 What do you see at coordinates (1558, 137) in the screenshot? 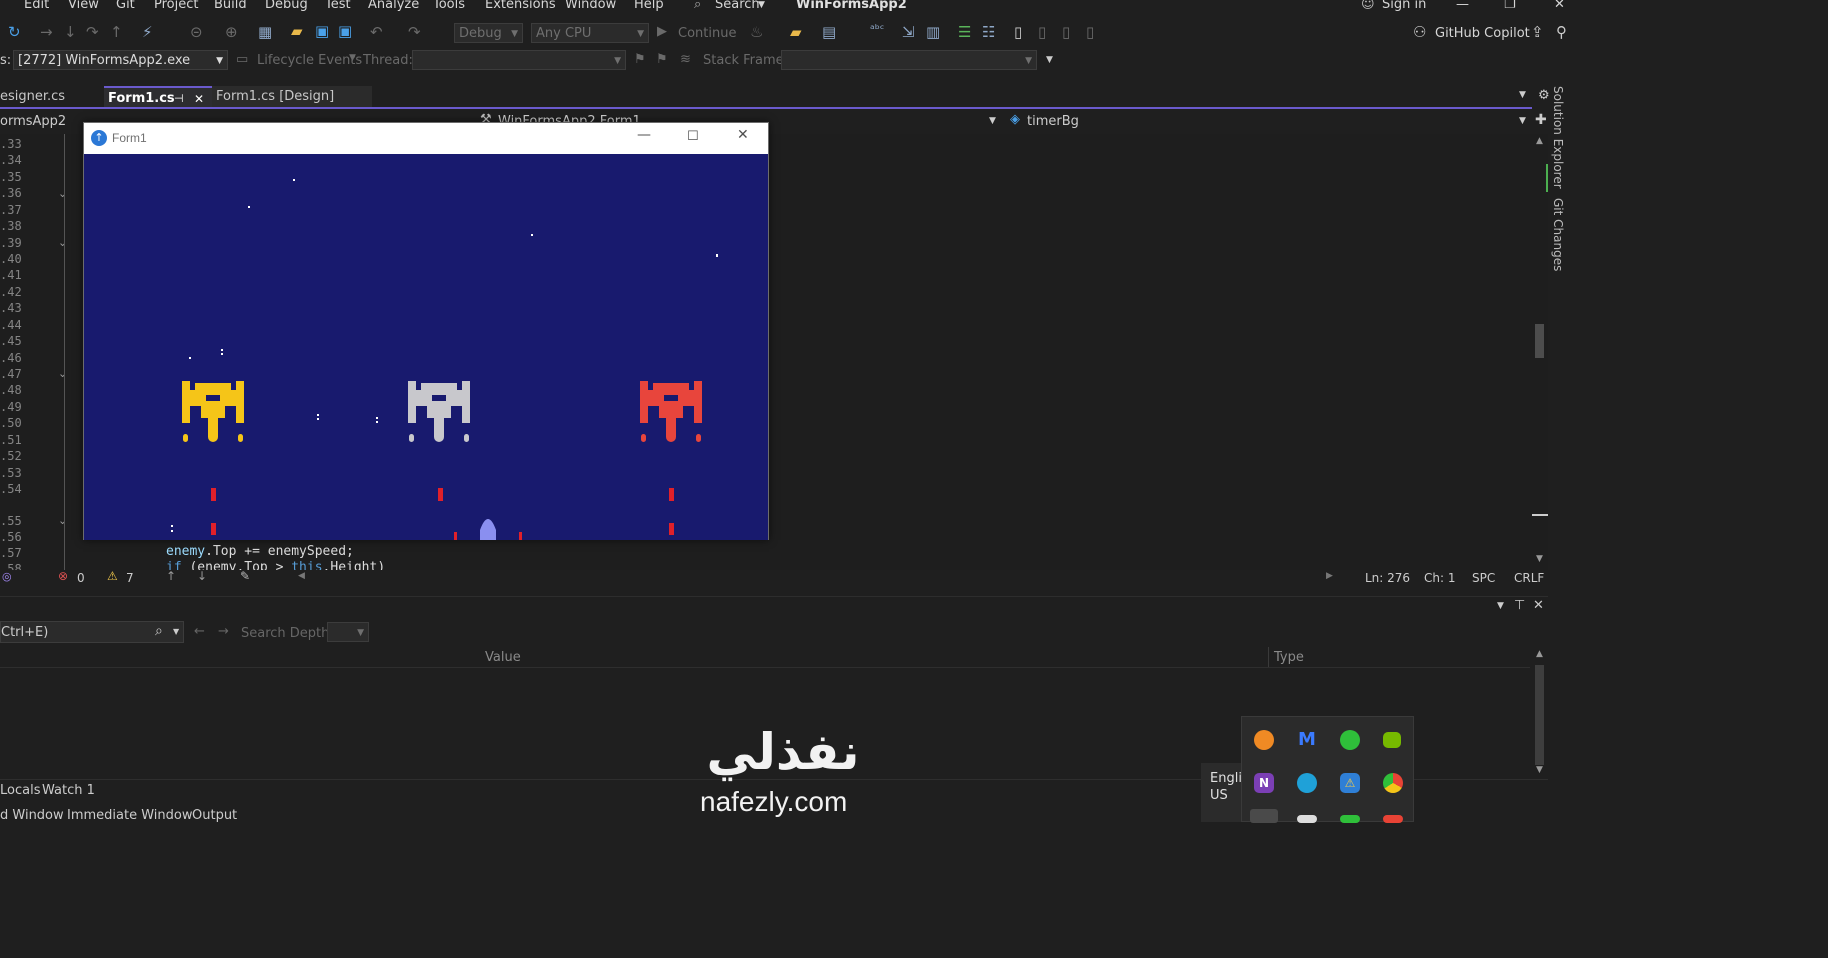
I see `solution-explorer-tab: Solution Explorer` at bounding box center [1558, 137].